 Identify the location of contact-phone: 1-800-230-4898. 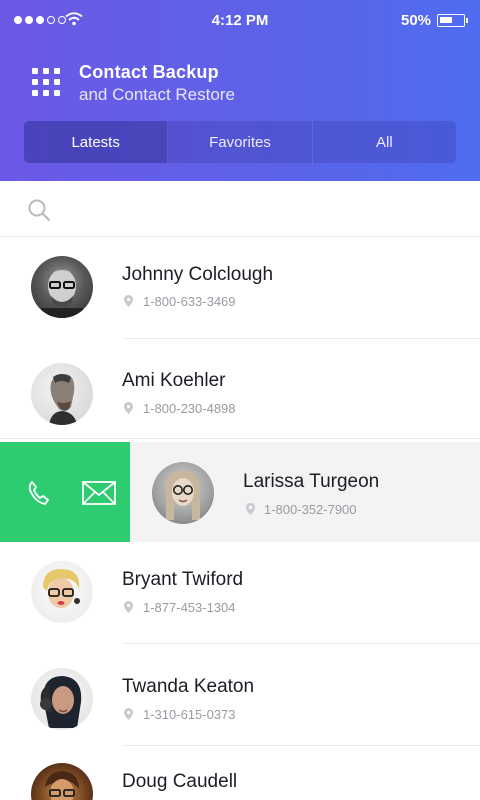
(189, 408).